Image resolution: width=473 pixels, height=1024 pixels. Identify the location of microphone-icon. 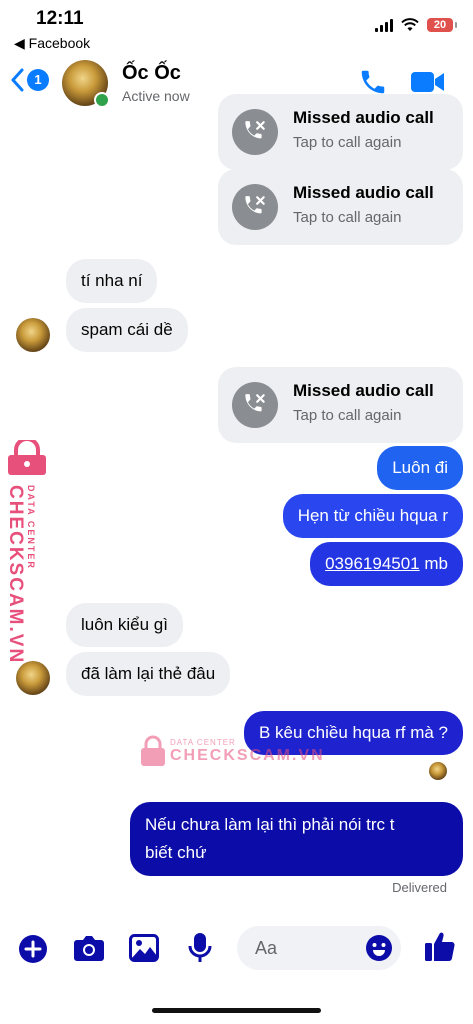
(200, 947).